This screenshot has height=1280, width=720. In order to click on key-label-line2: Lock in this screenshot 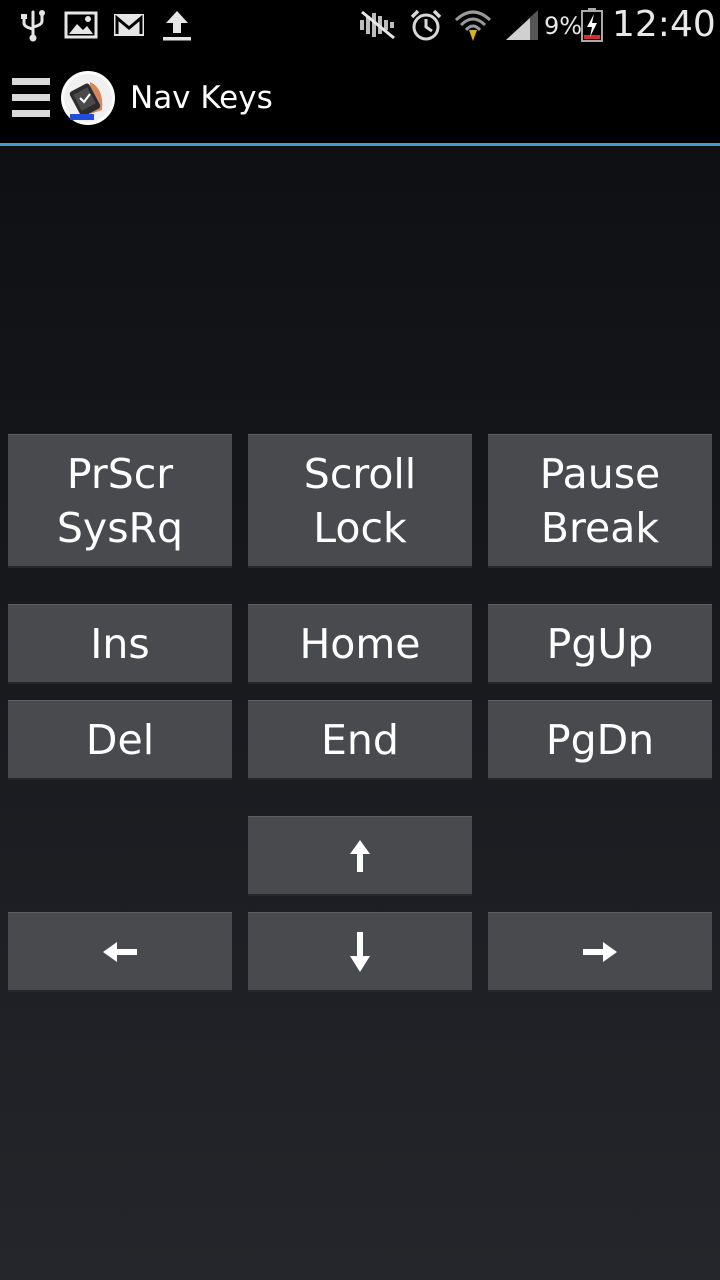, I will do `click(360, 527)`.